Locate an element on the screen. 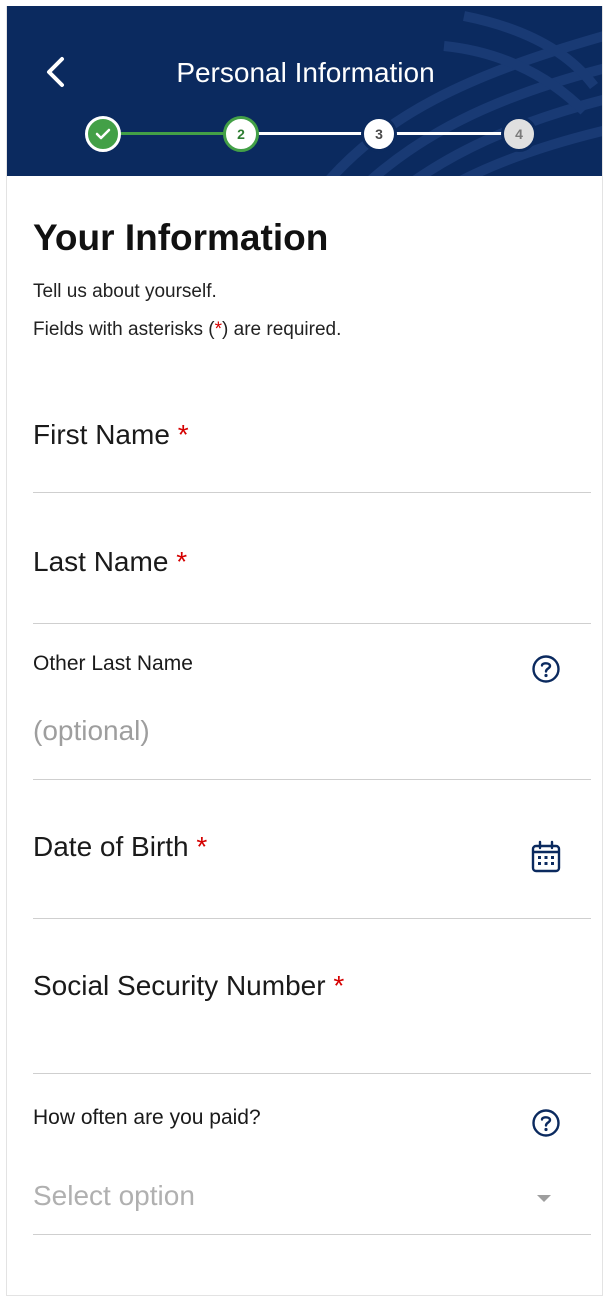 Image resolution: width=609 pixels, height=1301 pixels. required-note-suffix: ) are required. is located at coordinates (282, 329).